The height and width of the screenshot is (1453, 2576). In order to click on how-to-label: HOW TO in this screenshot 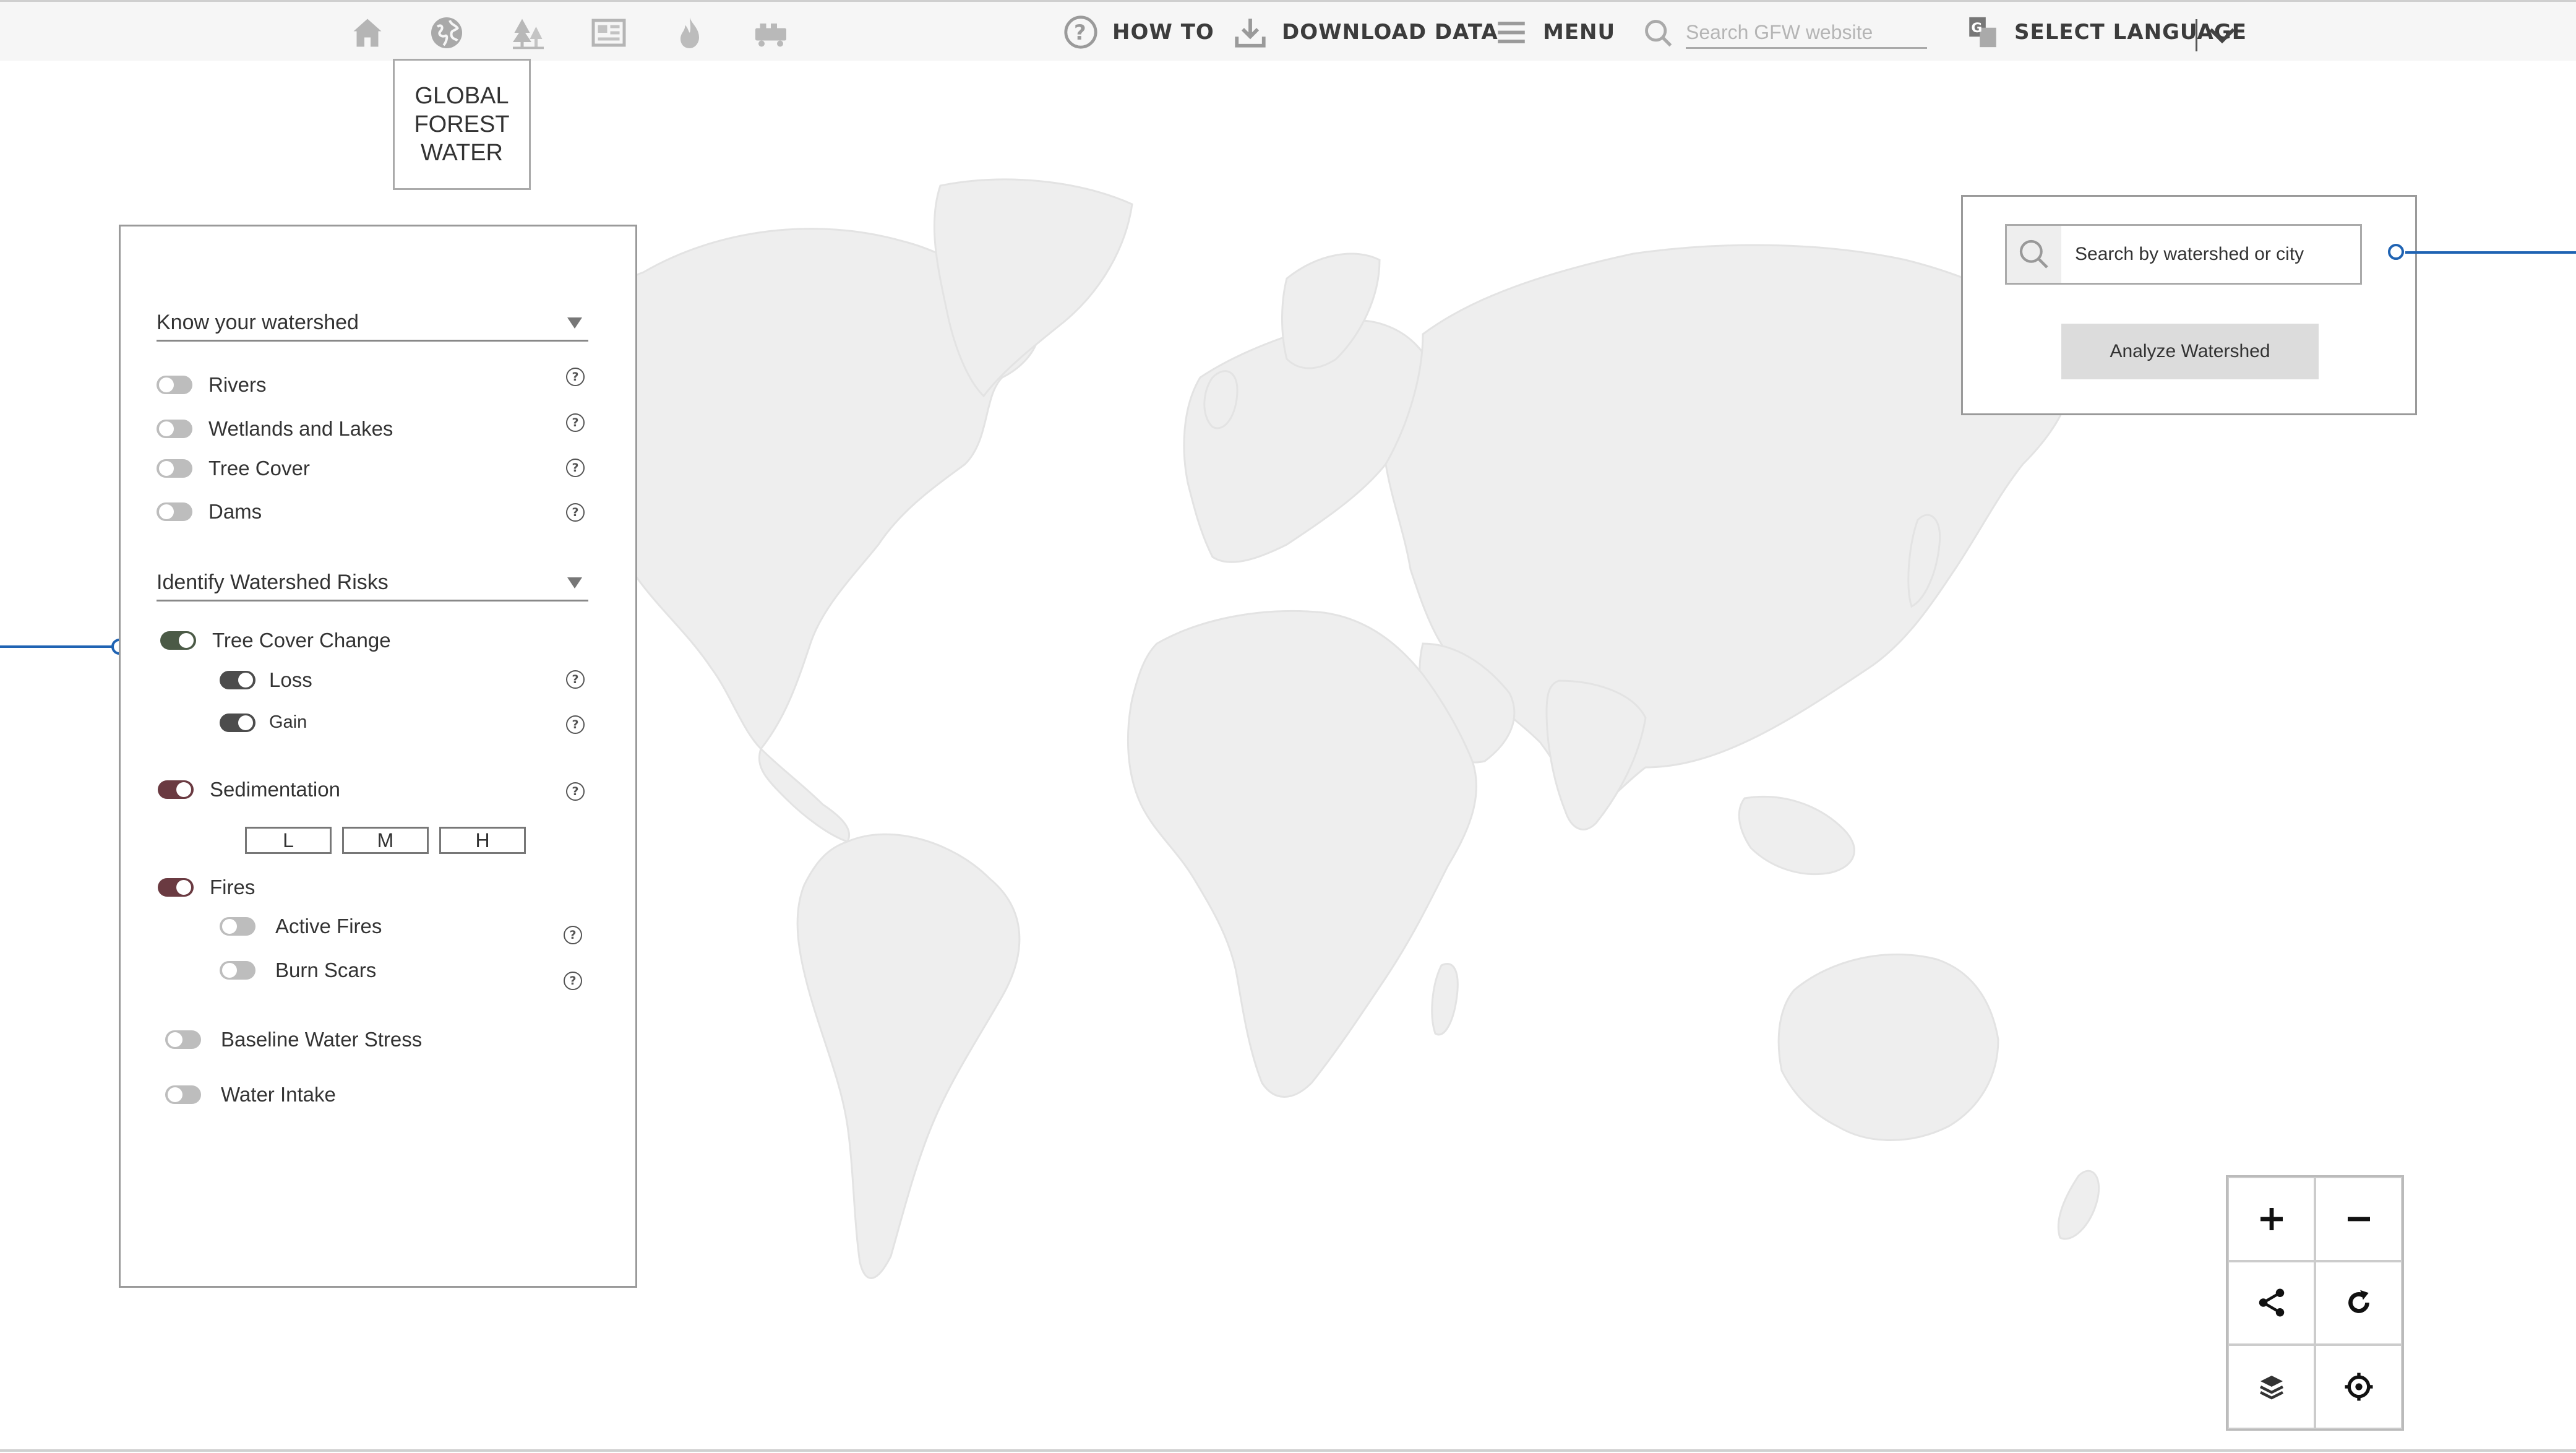, I will do `click(1163, 32)`.